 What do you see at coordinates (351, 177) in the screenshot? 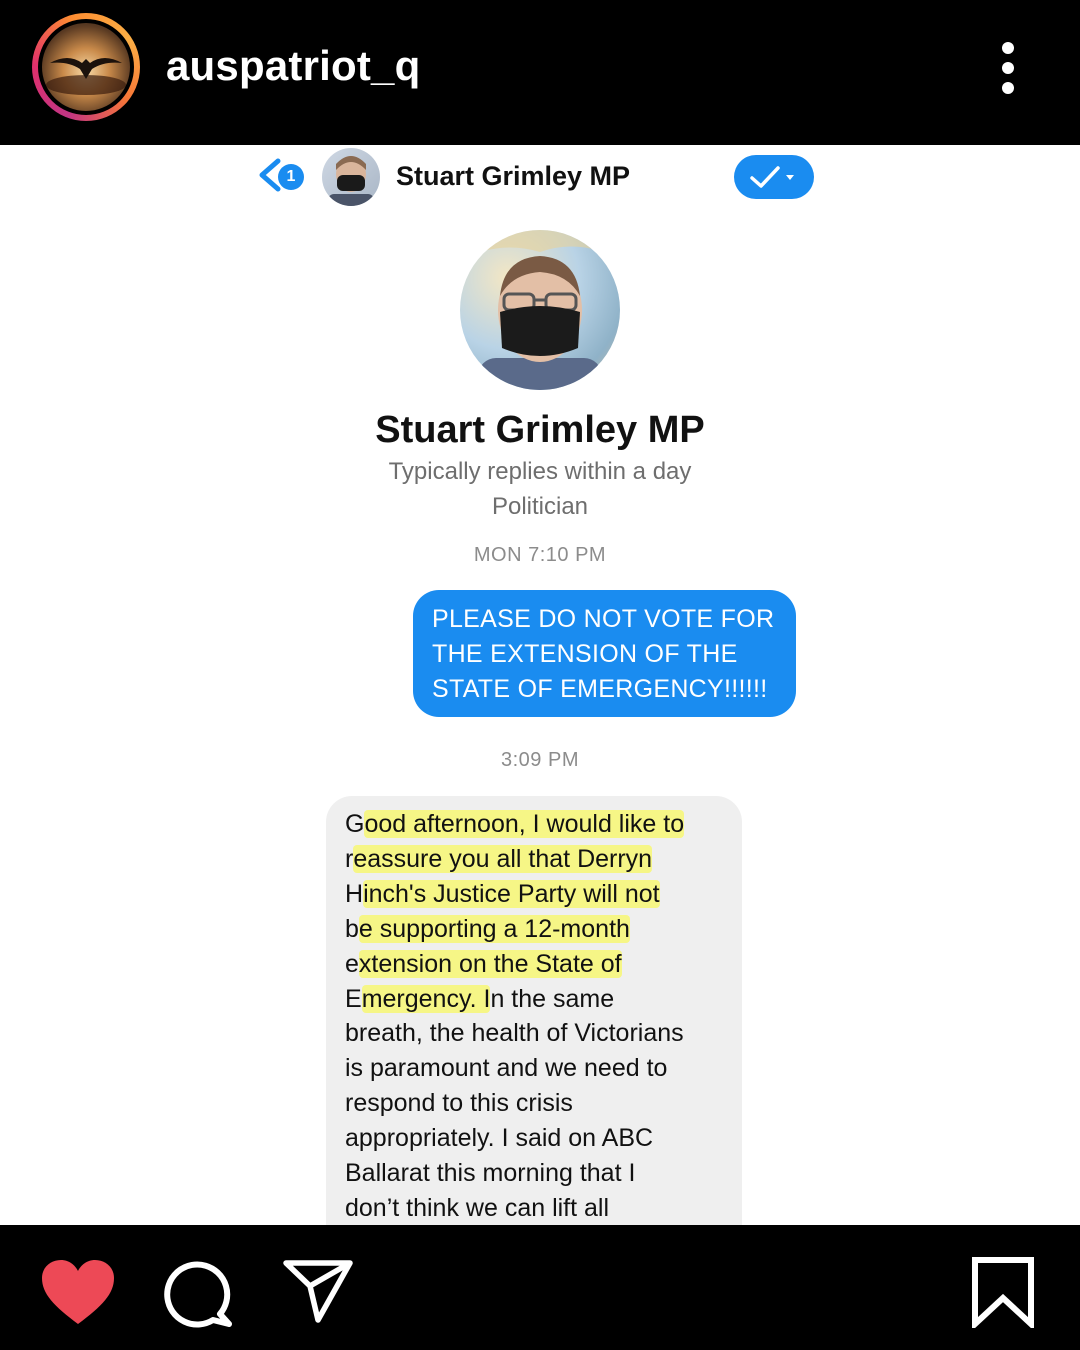
I see `contact-avatar` at bounding box center [351, 177].